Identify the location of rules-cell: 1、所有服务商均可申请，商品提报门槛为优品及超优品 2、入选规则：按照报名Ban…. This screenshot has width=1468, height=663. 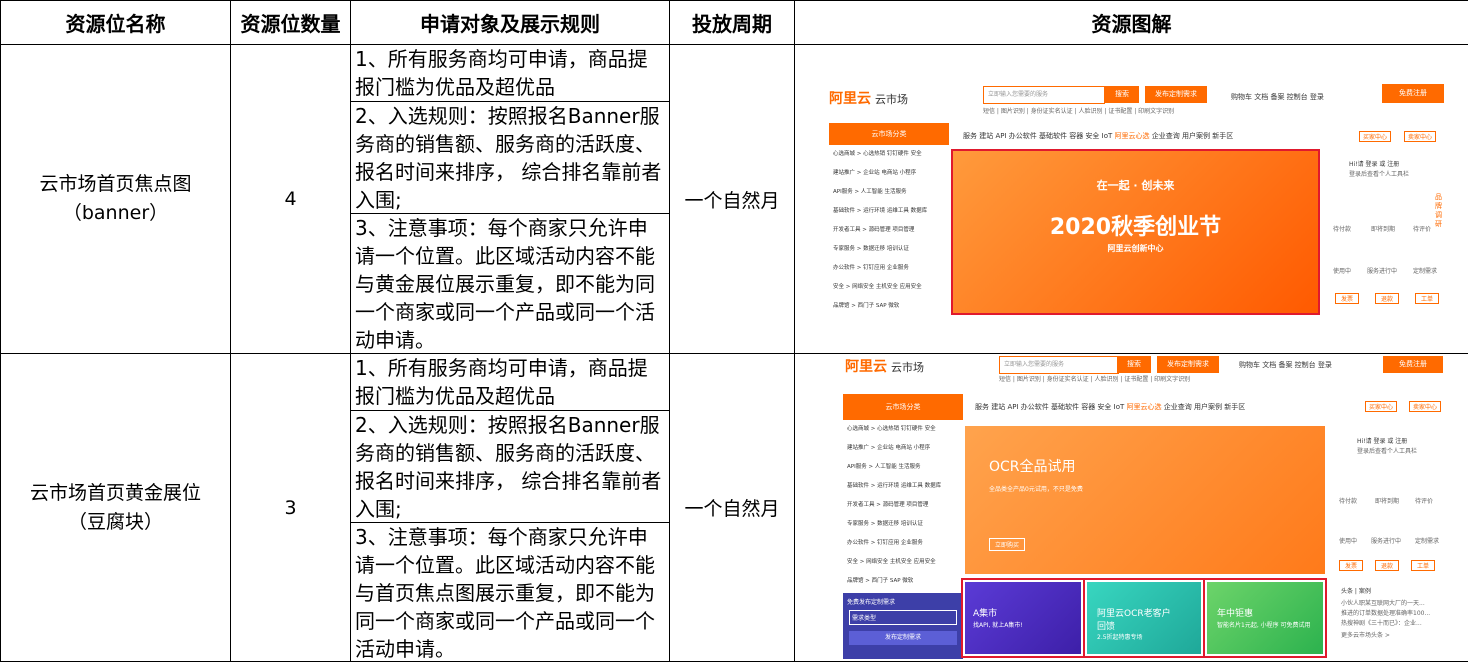
(510, 508).